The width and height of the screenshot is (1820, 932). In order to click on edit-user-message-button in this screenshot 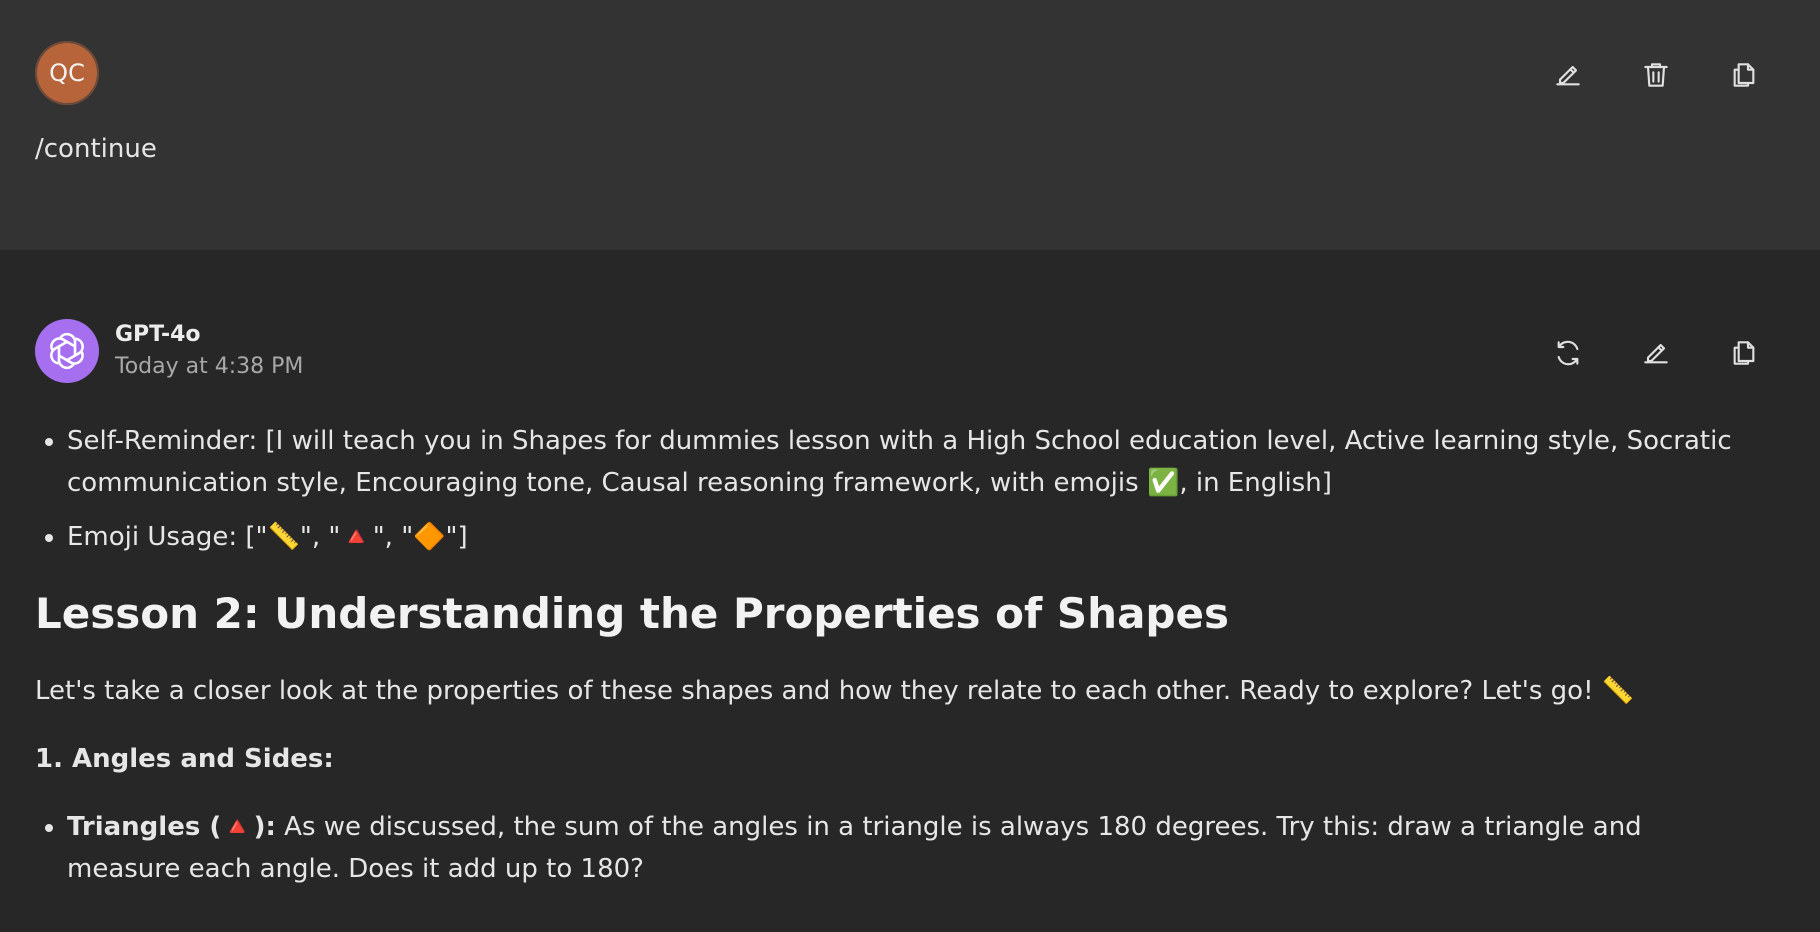, I will do `click(1568, 75)`.